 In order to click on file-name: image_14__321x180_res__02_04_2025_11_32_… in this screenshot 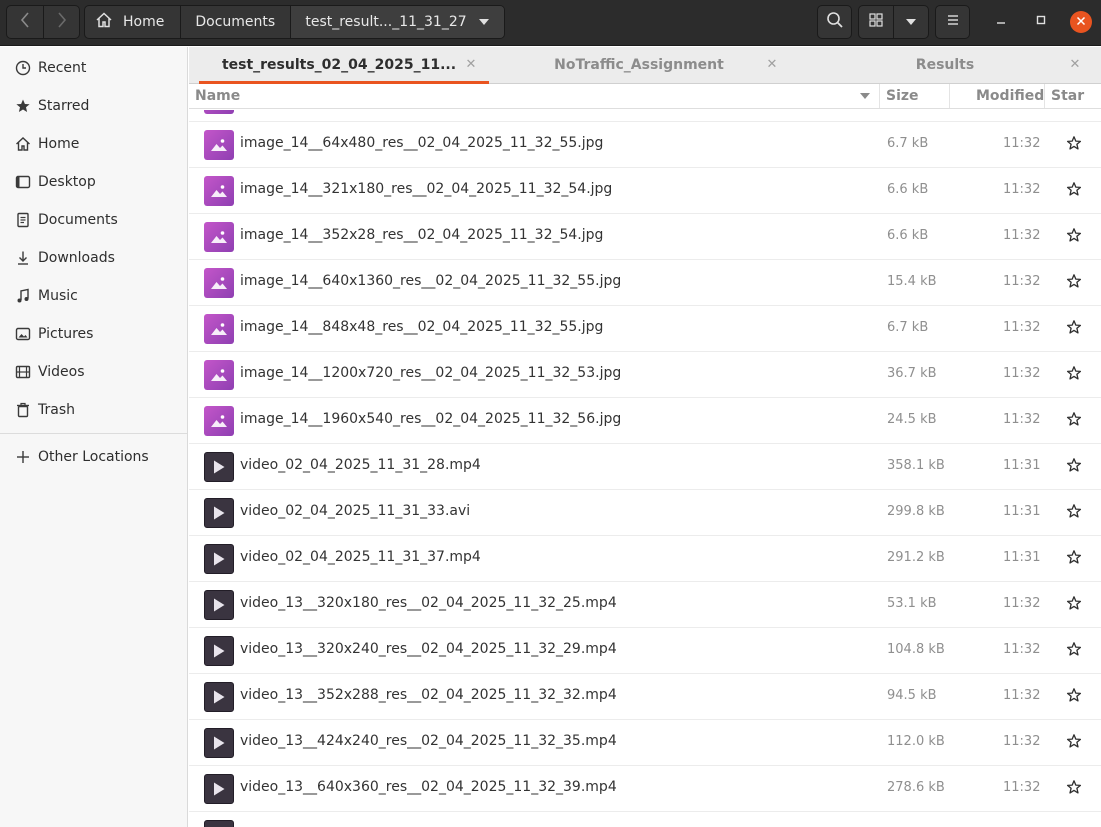, I will do `click(426, 189)`.